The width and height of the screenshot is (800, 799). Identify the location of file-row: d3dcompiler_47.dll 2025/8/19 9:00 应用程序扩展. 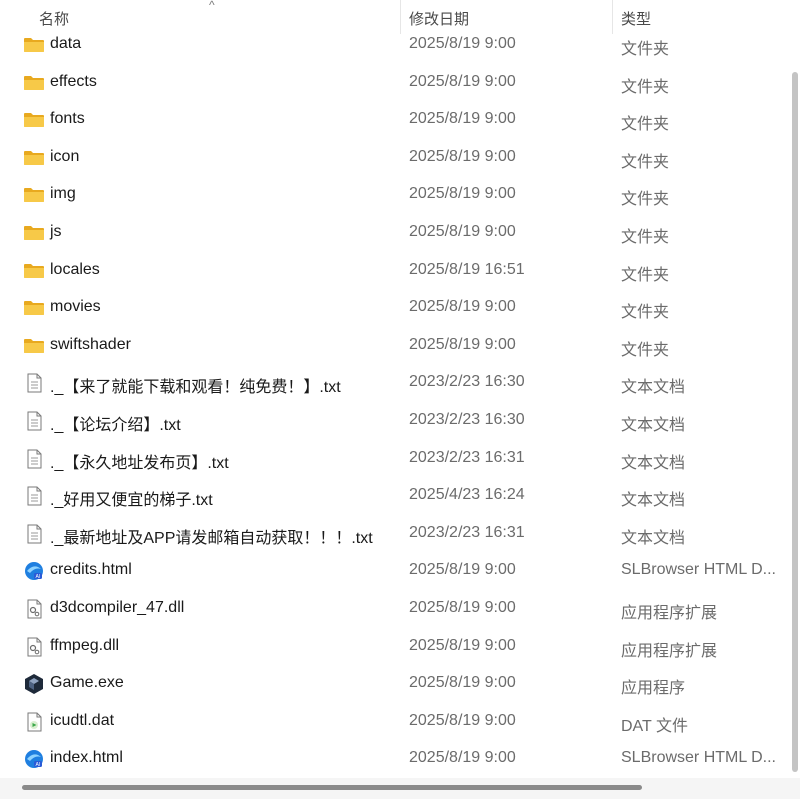
(395, 609).